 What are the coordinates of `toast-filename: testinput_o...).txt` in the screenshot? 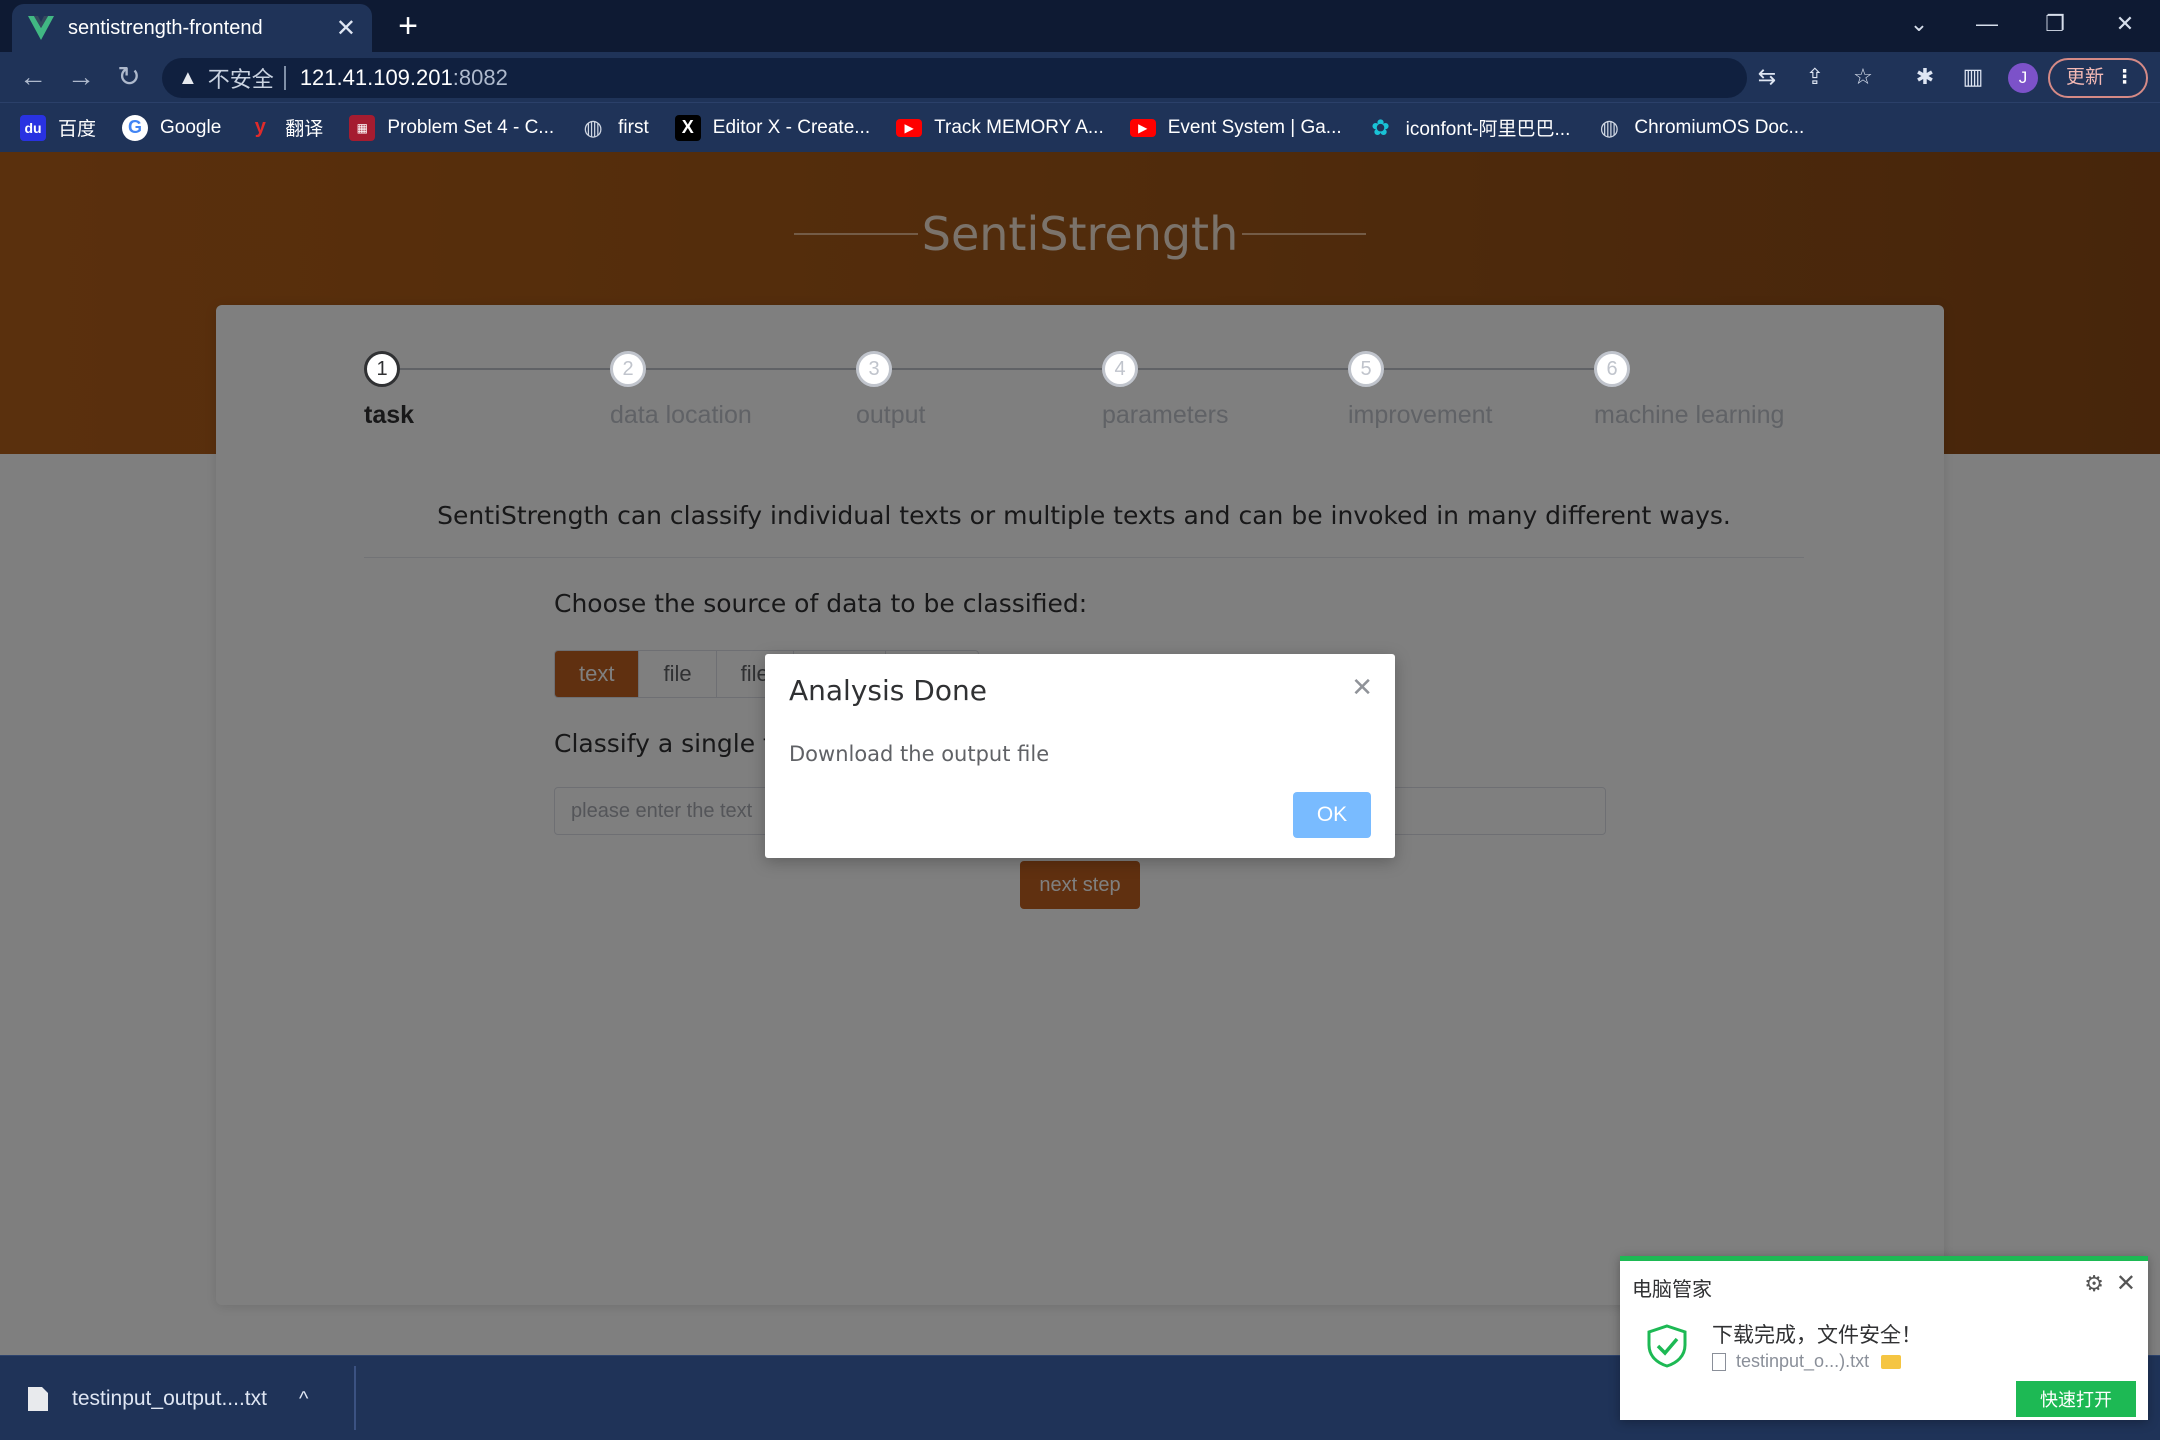 It's located at (1803, 1361).